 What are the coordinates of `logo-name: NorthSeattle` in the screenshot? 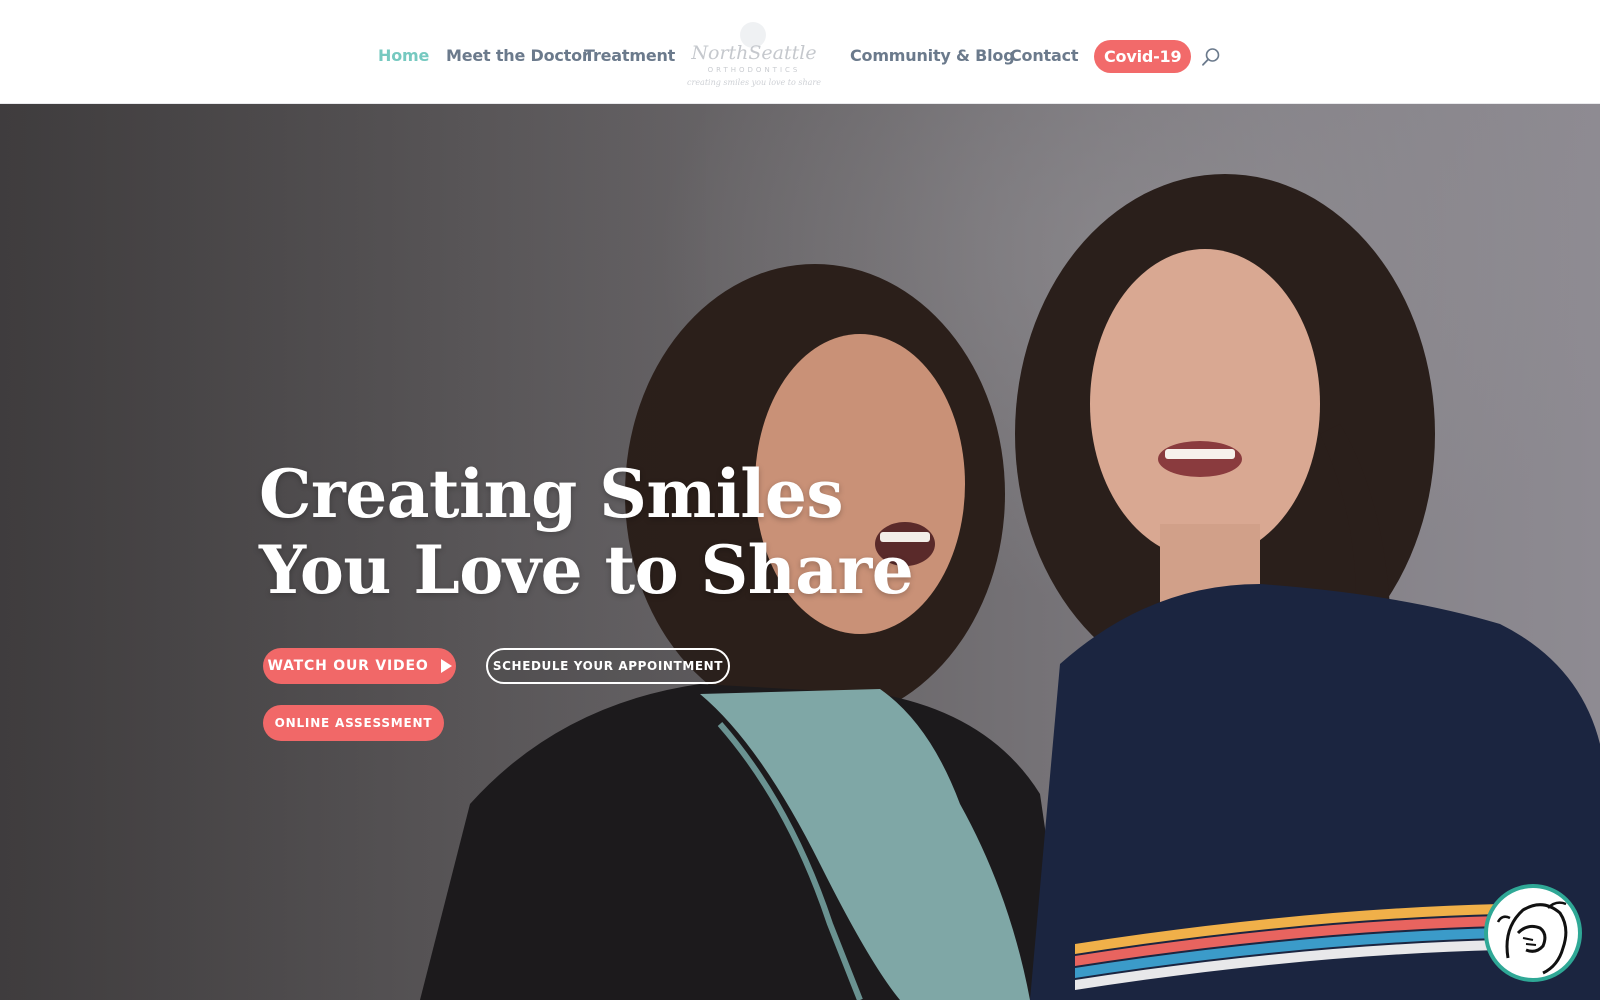 It's located at (754, 53).